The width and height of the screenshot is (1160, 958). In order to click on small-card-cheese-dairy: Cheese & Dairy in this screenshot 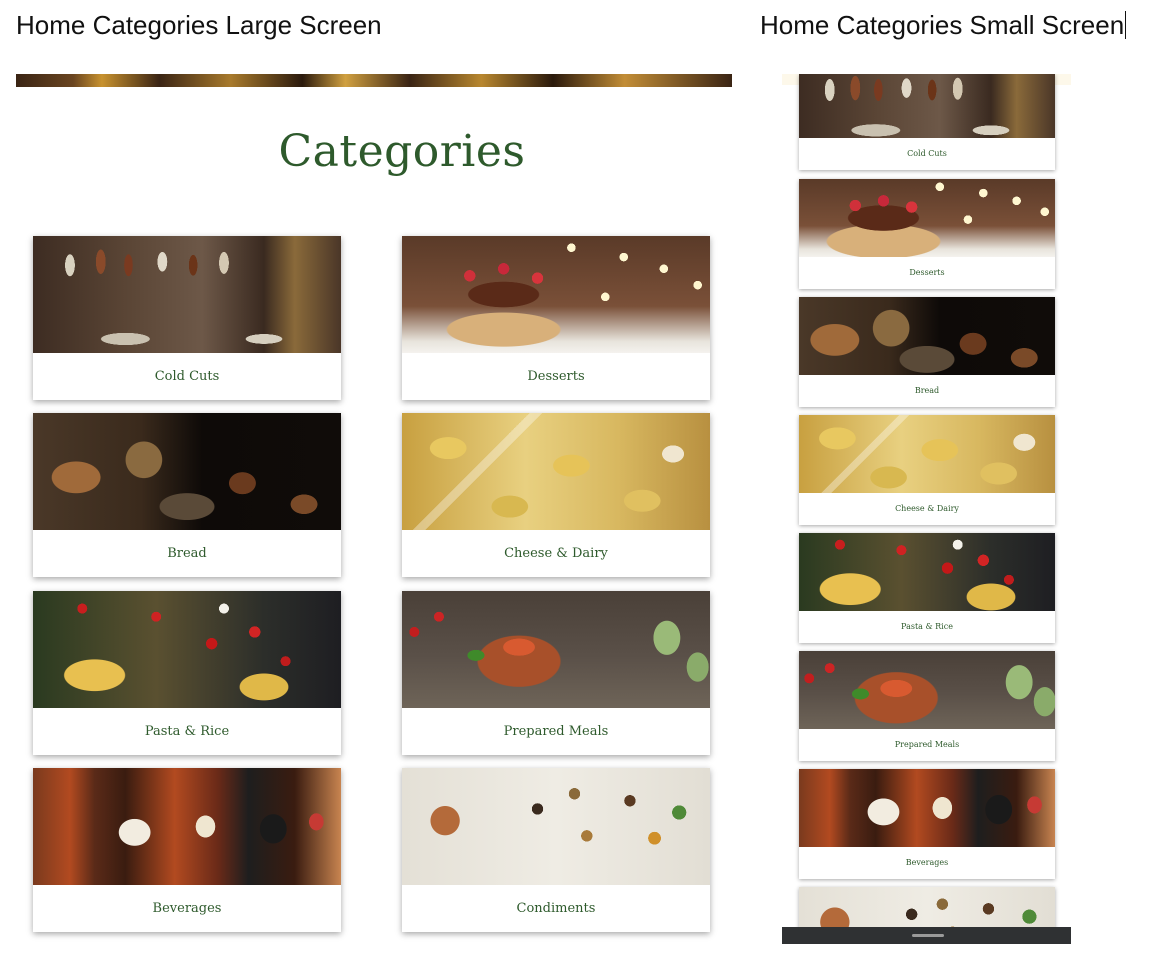, I will do `click(927, 470)`.